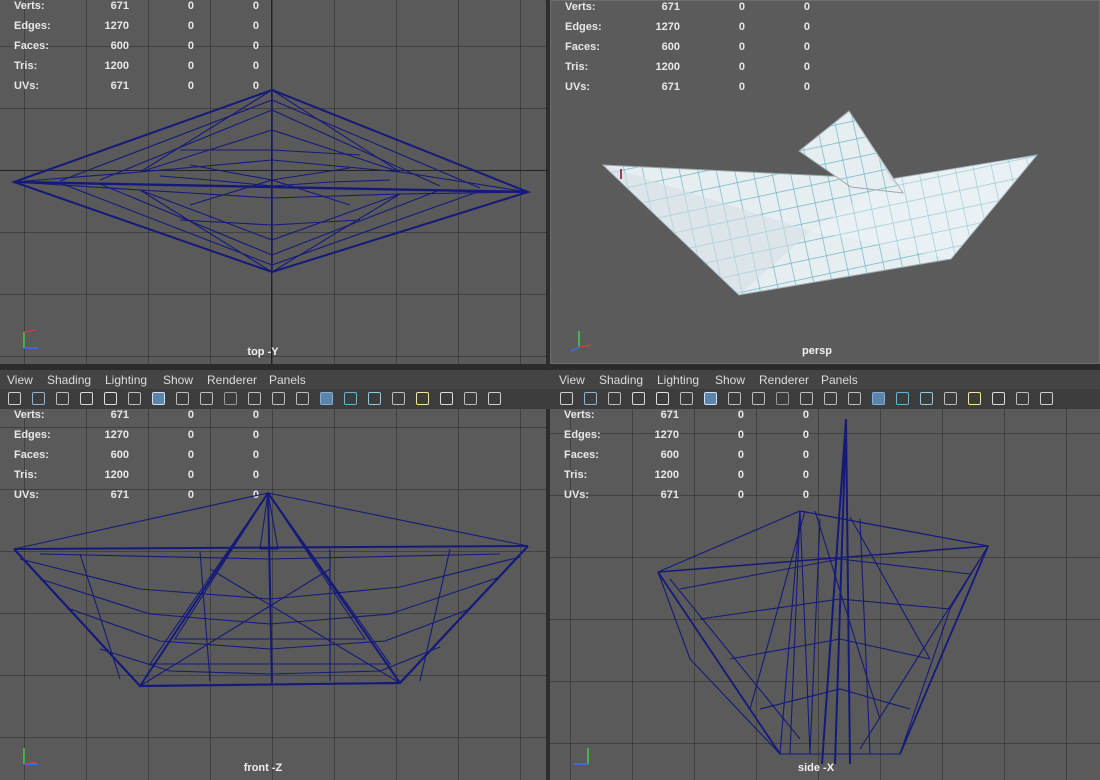  I want to click on paper-boat-textured, so click(820, 203).